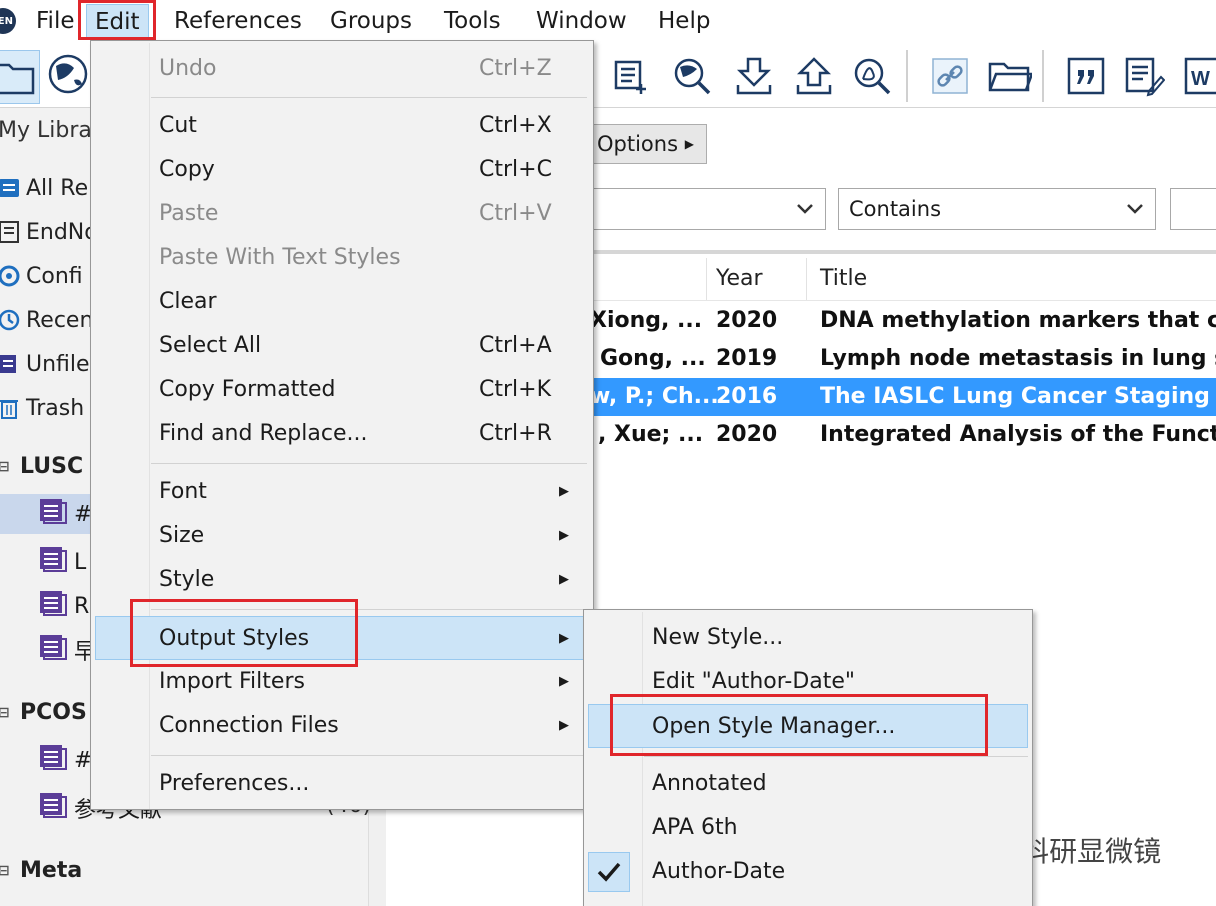 This screenshot has width=1216, height=906. Describe the element at coordinates (69, 75) in the screenshot. I see `globe-icon` at that location.